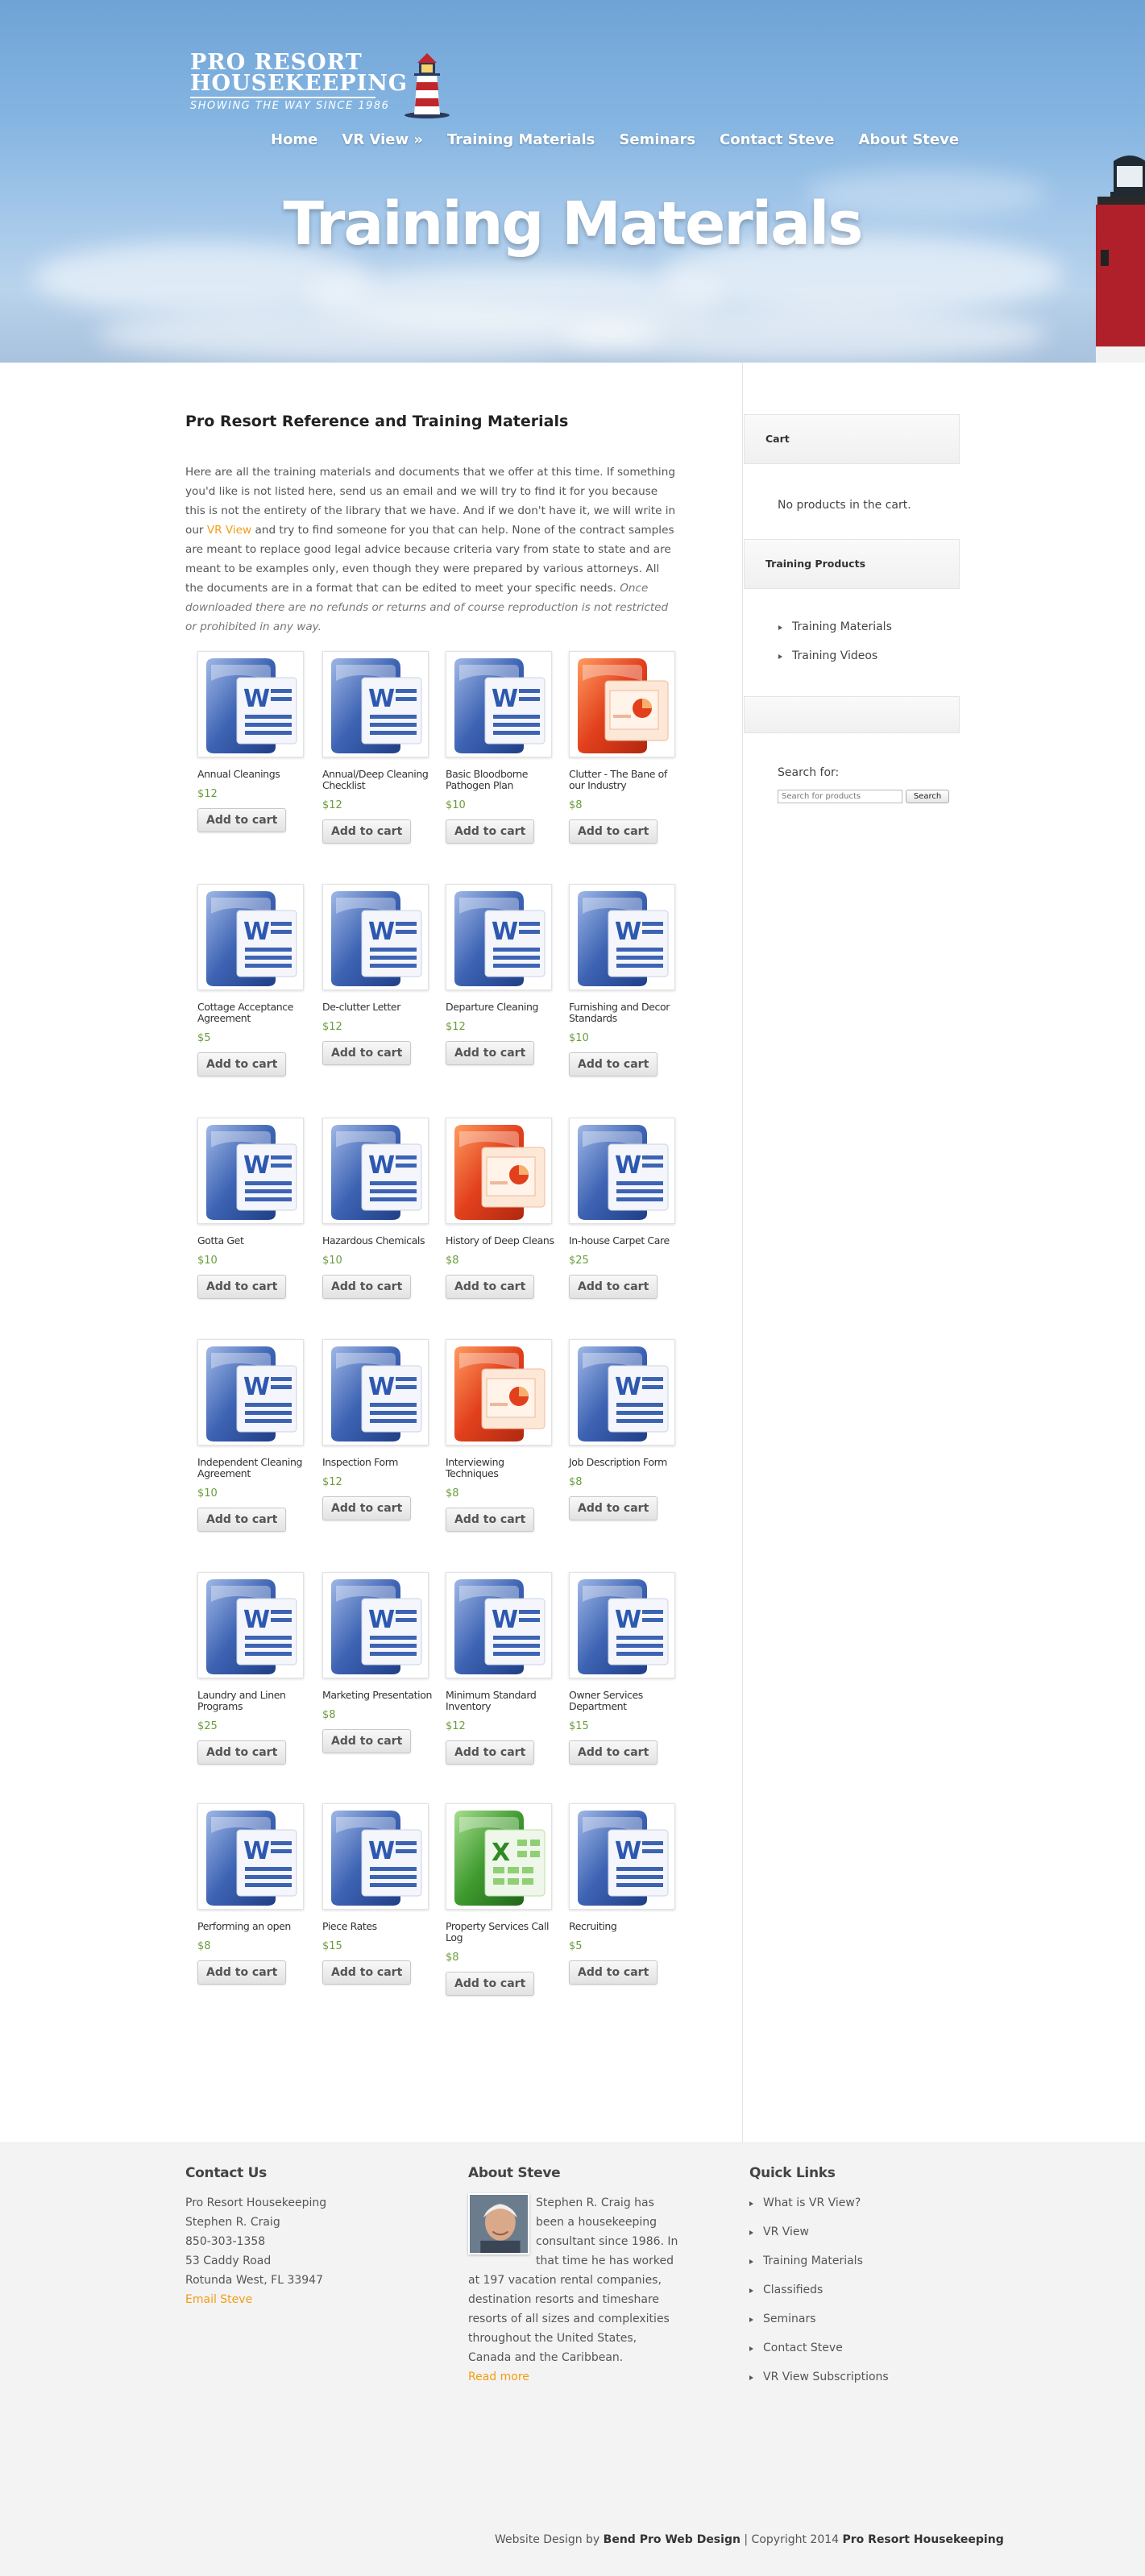  Describe the element at coordinates (501, 780) in the screenshot. I see `product-name: Basic Bloodborne Pathogen Plan` at that location.